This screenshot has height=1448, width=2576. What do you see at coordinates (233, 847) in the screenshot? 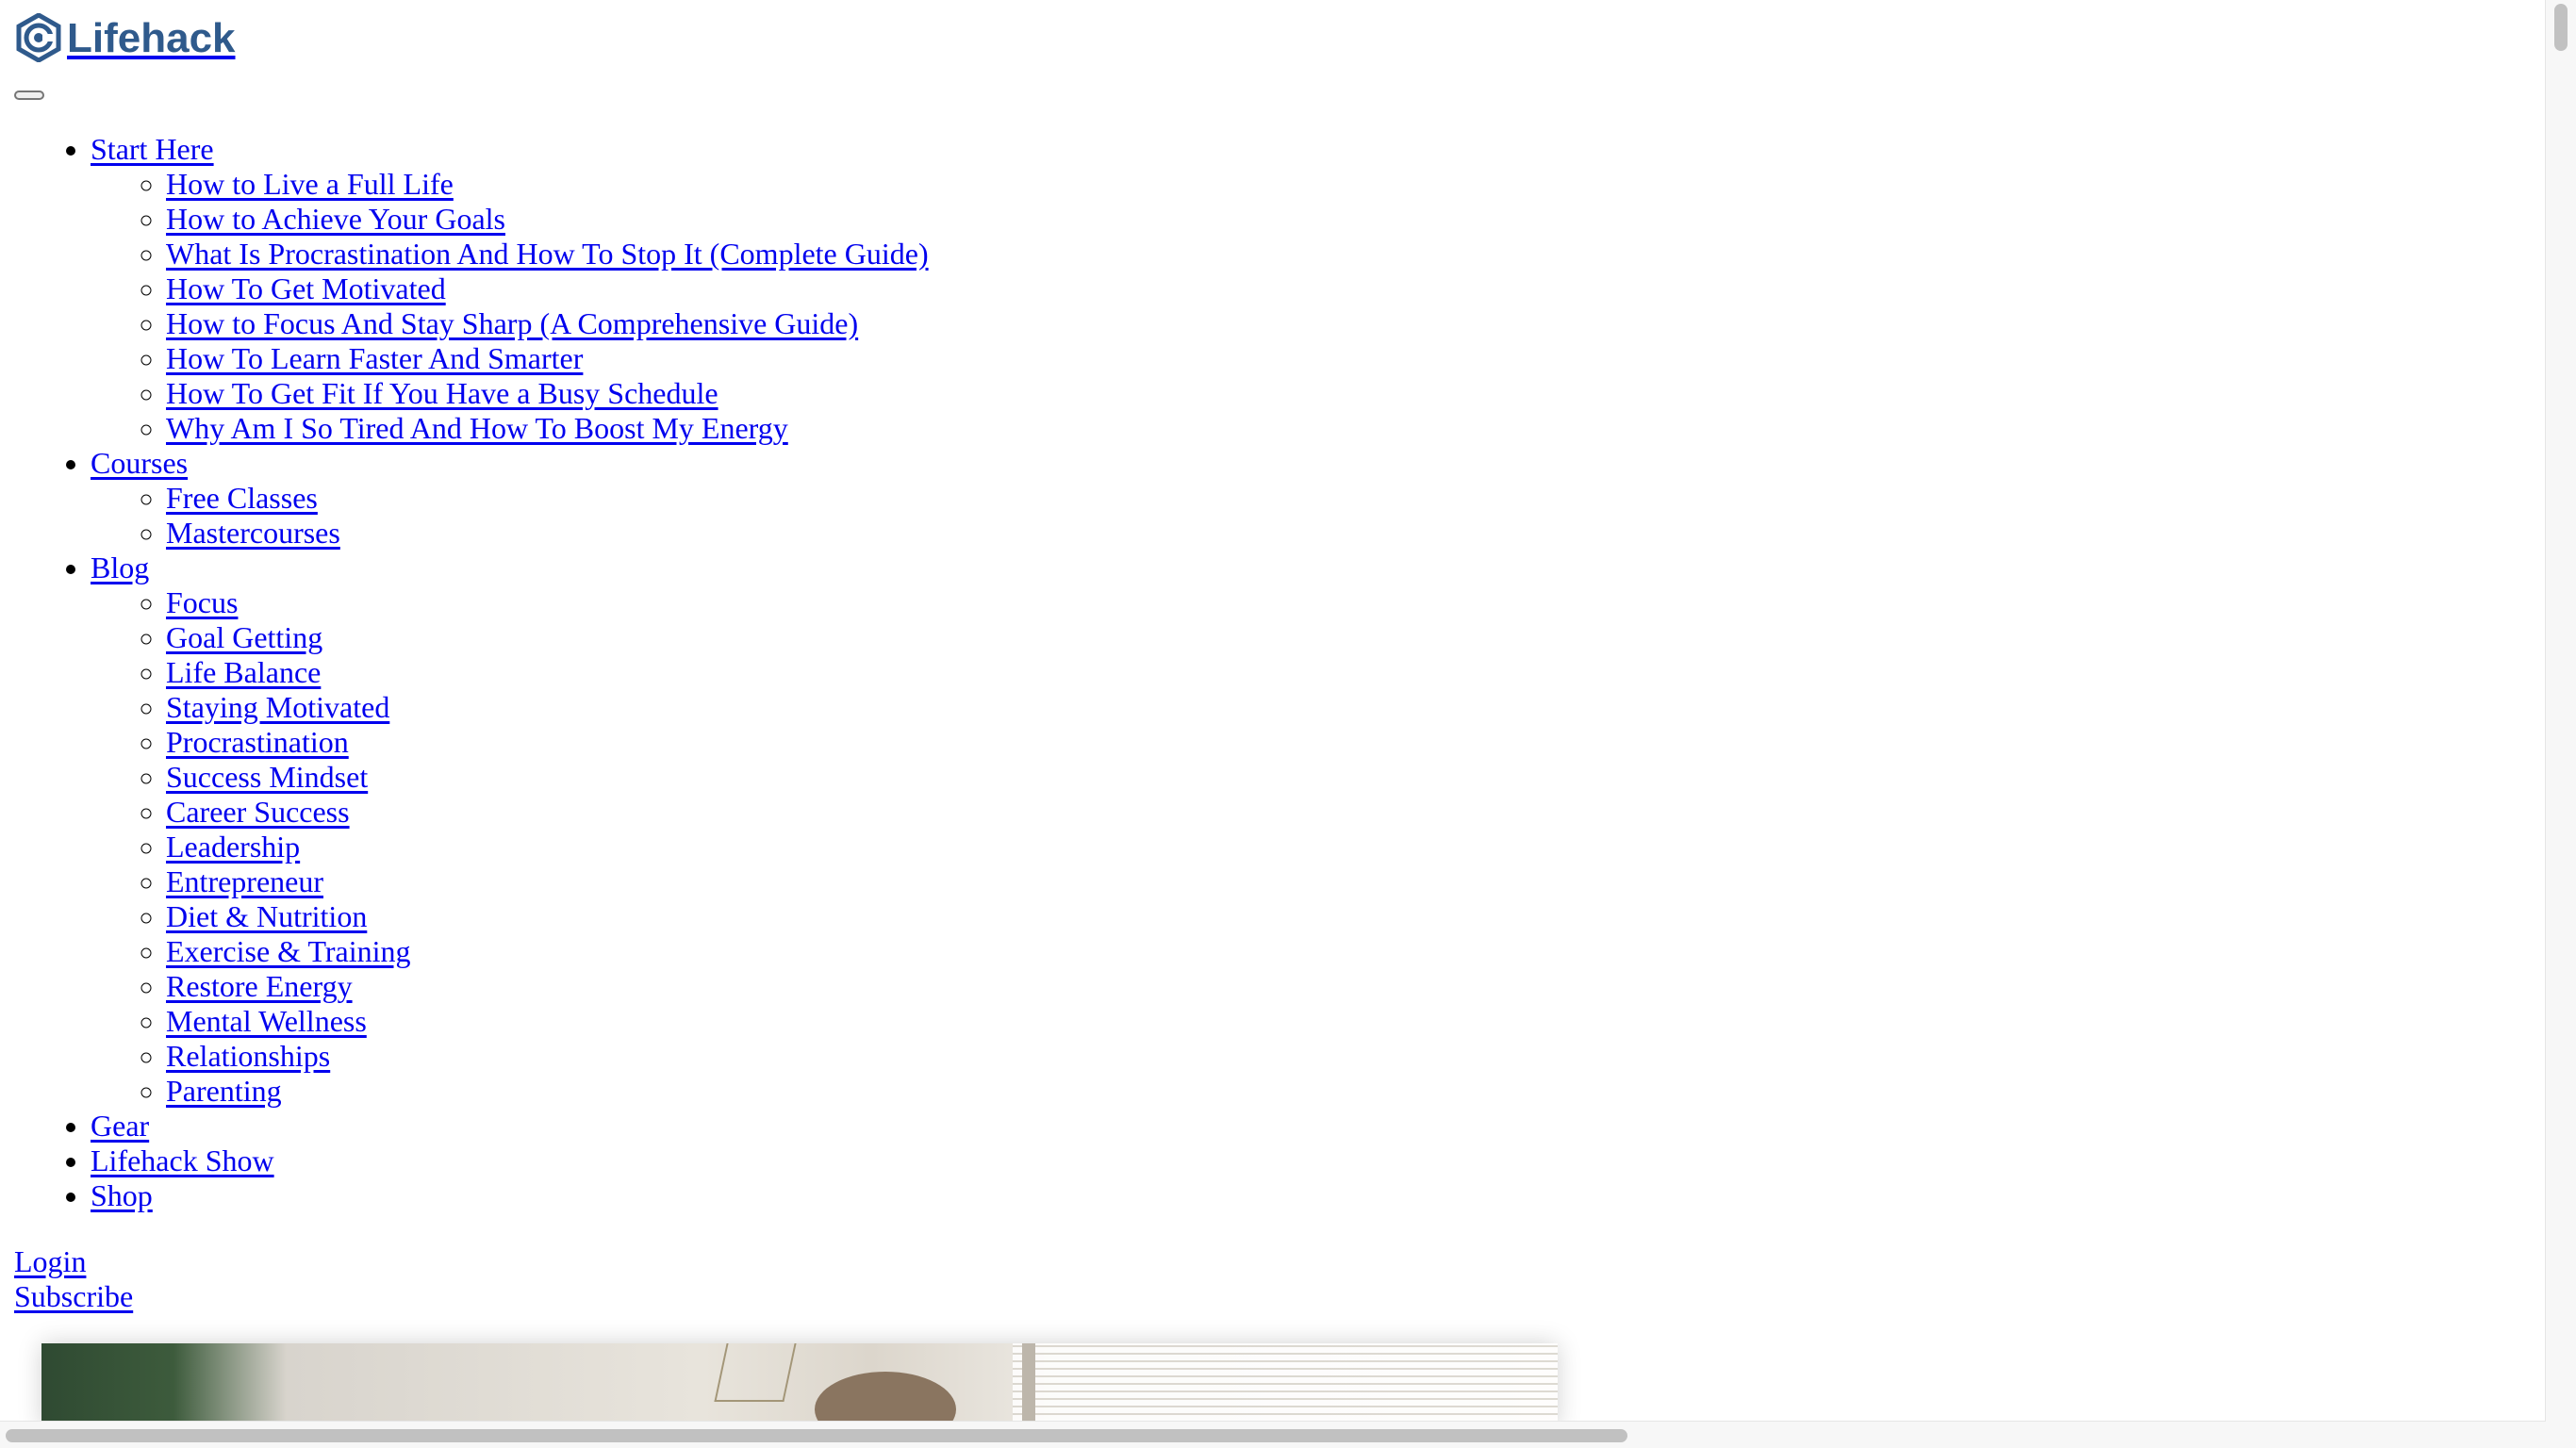
I see `nav-sublink: Leadership` at bounding box center [233, 847].